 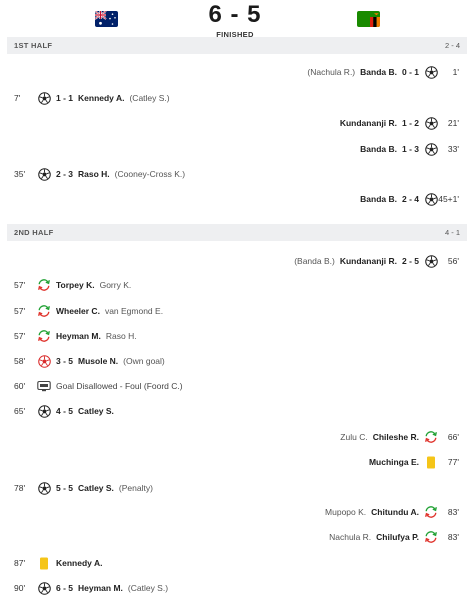 What do you see at coordinates (119, 386) in the screenshot?
I see `event-description: Goal Disallowed - Foul (Foord C.)` at bounding box center [119, 386].